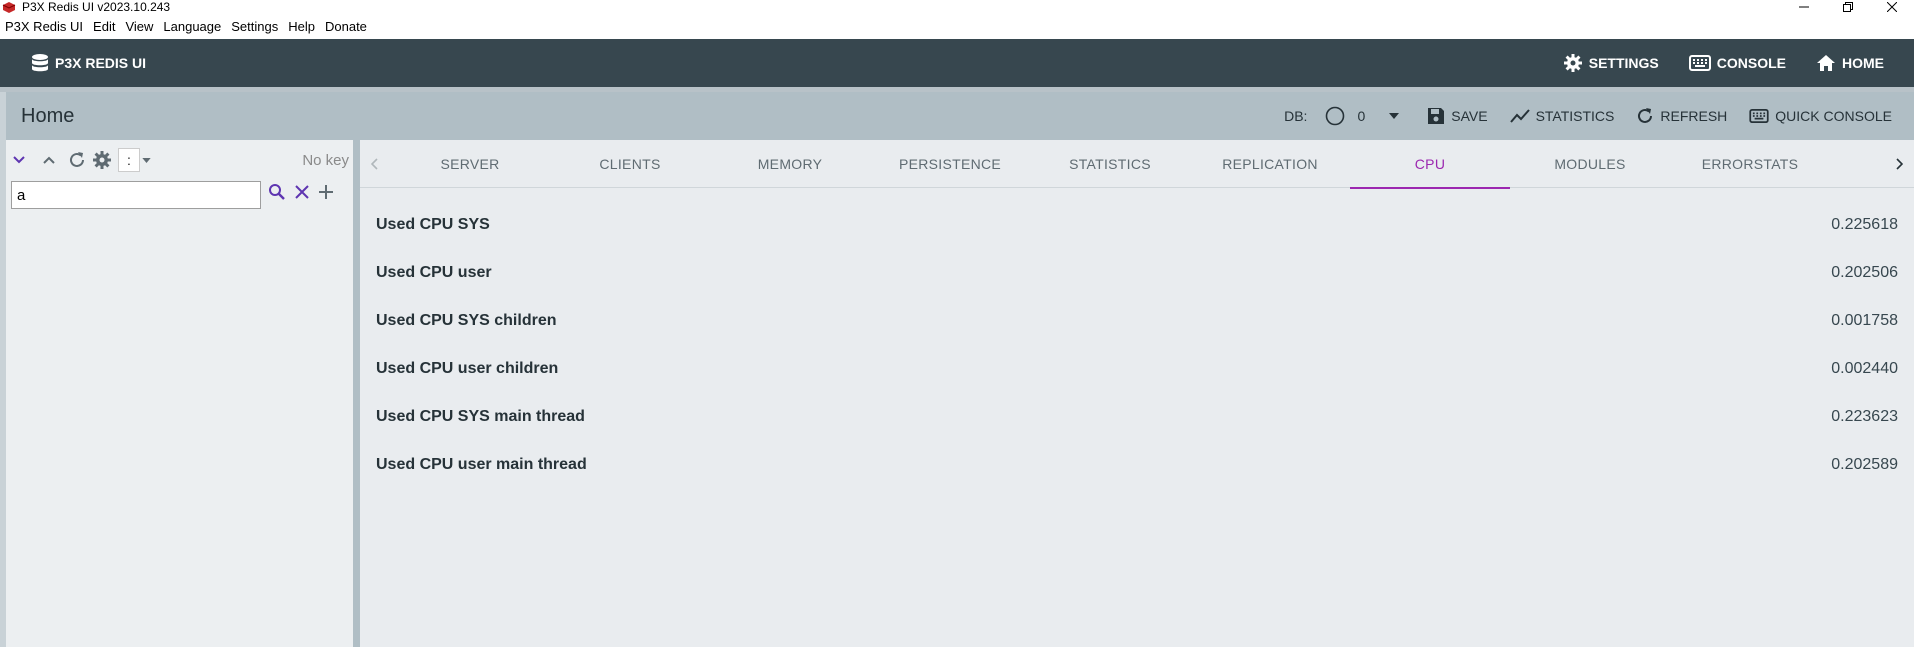 This screenshot has height=647, width=1914. Describe the element at coordinates (1694, 116) in the screenshot. I see `refresh-label: REFRESH` at that location.